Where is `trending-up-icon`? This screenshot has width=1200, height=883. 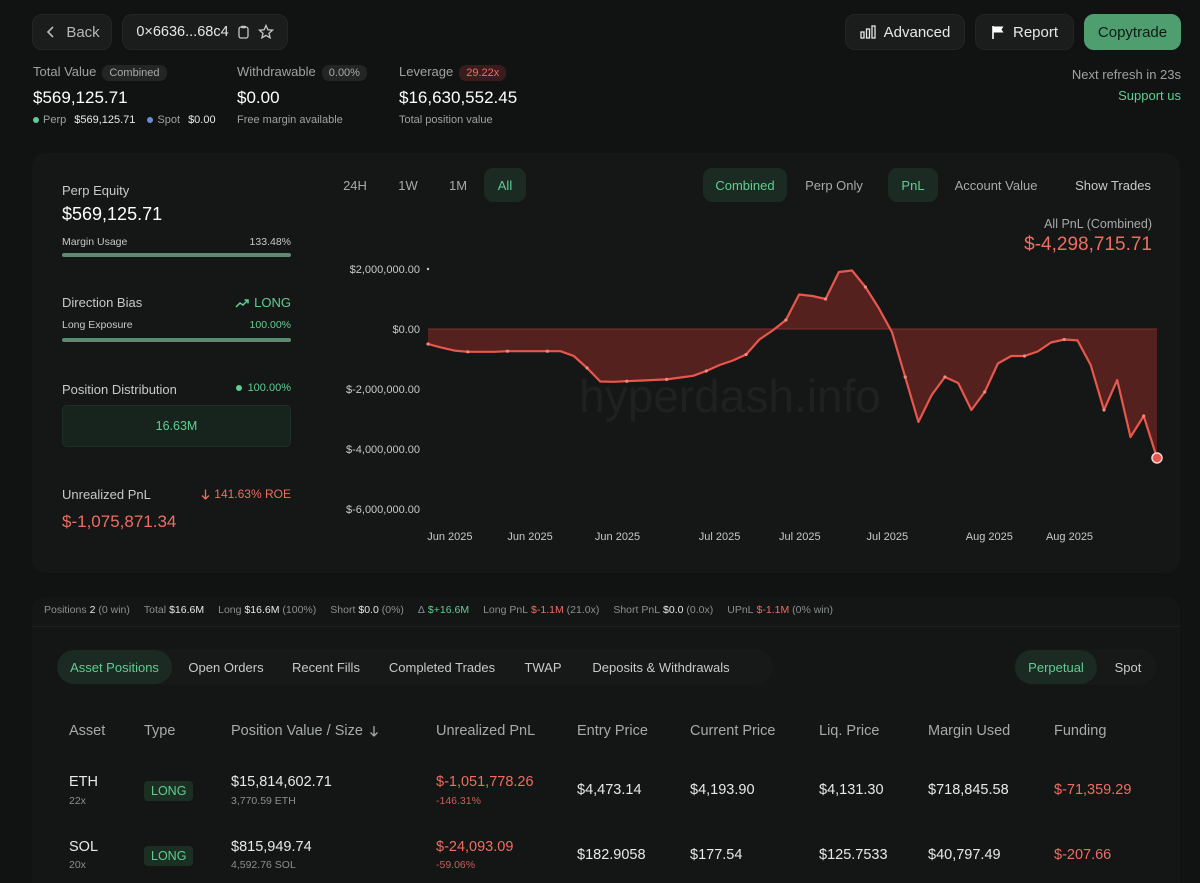
trending-up-icon is located at coordinates (242, 303).